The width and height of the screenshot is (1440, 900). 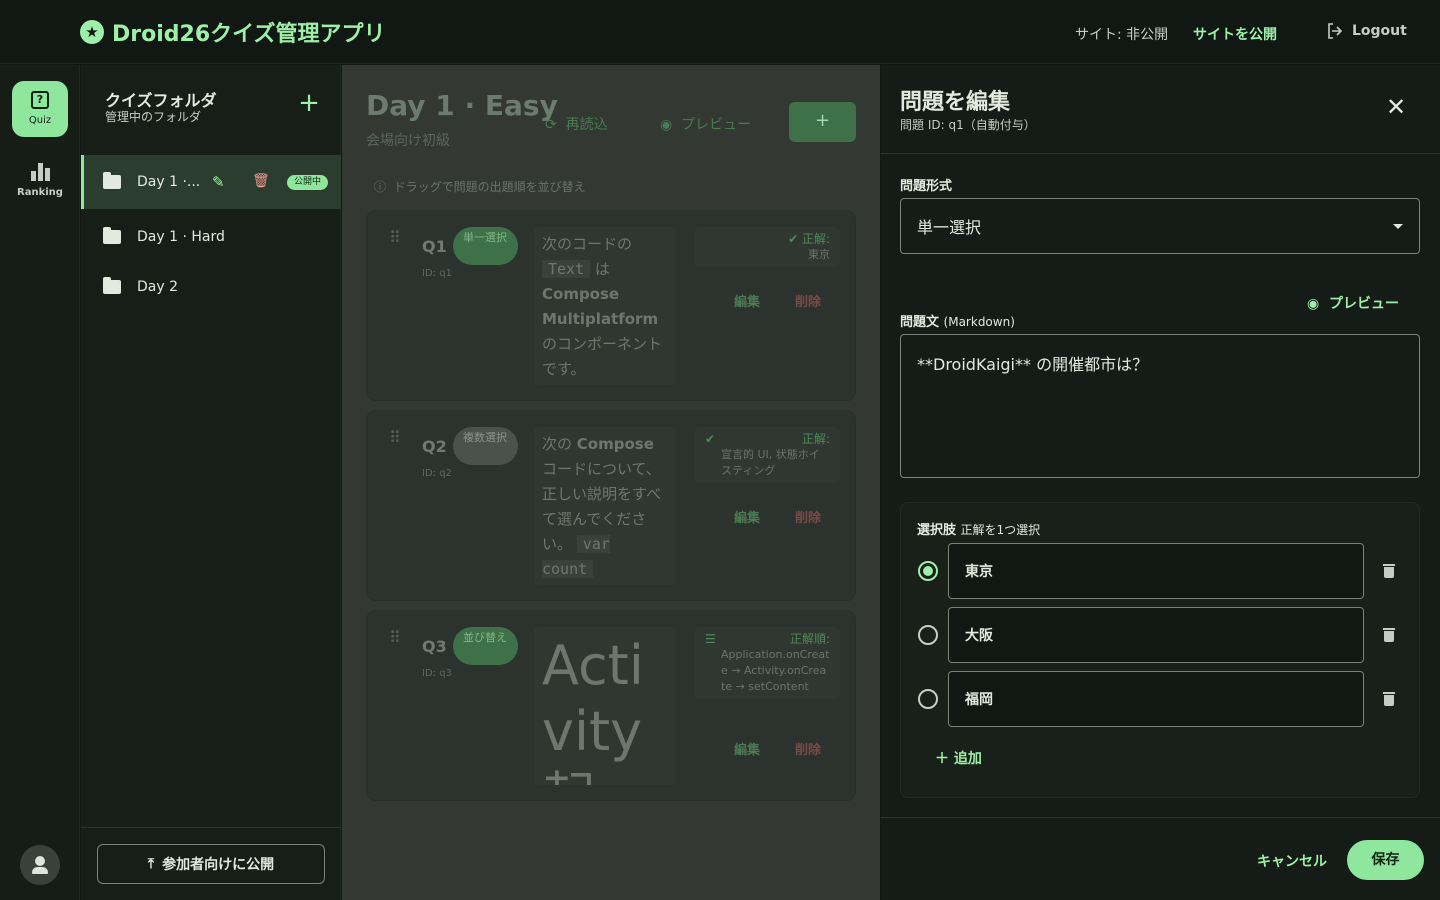 I want to click on bold-text: Compose Multiplatform, so click(x=600, y=306).